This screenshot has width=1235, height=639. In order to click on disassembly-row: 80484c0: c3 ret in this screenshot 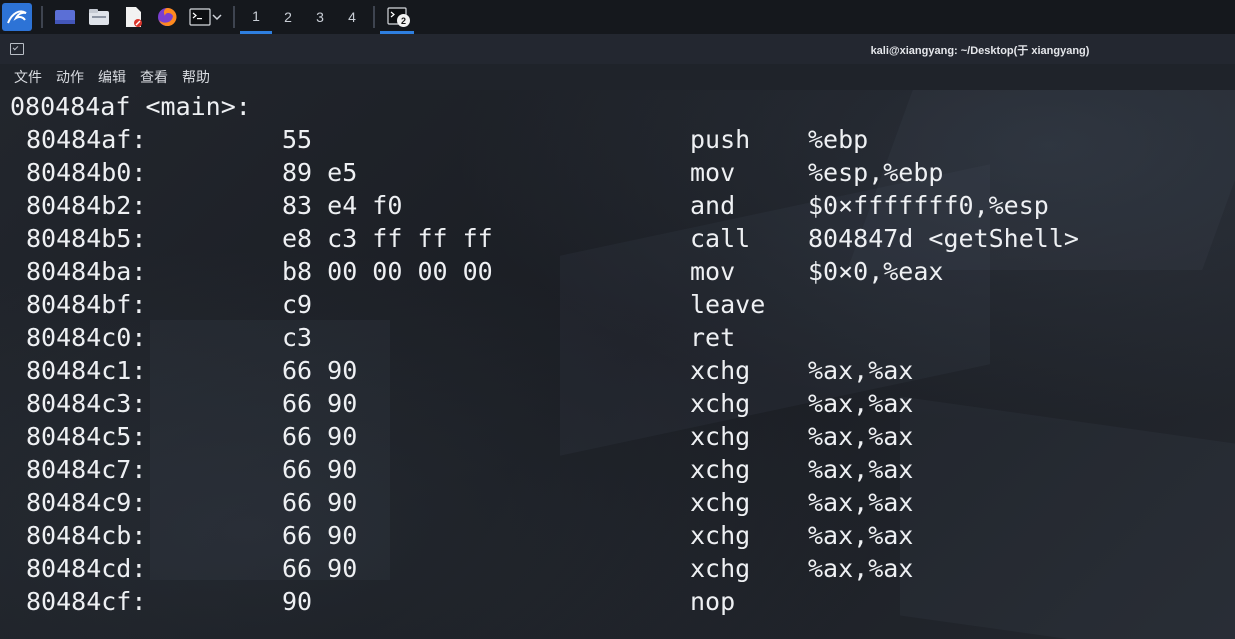, I will do `click(617, 337)`.